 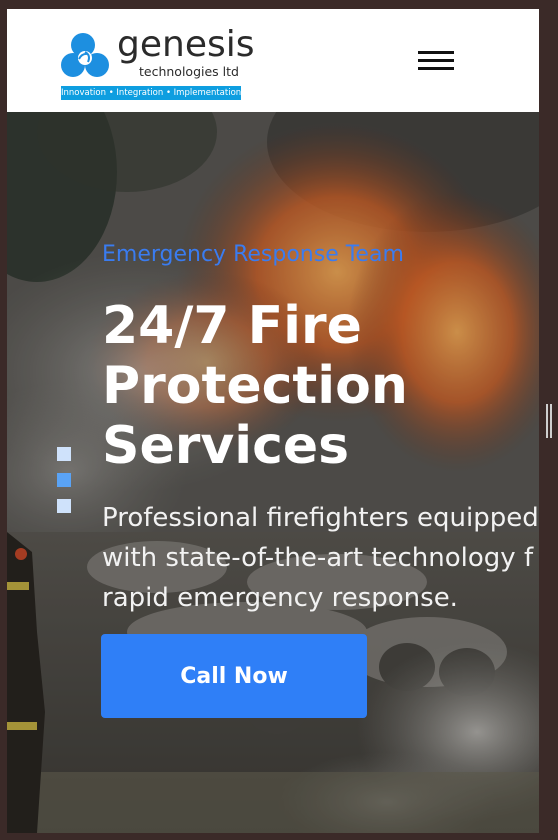 I want to click on slider-pagination, so click(x=64, y=480).